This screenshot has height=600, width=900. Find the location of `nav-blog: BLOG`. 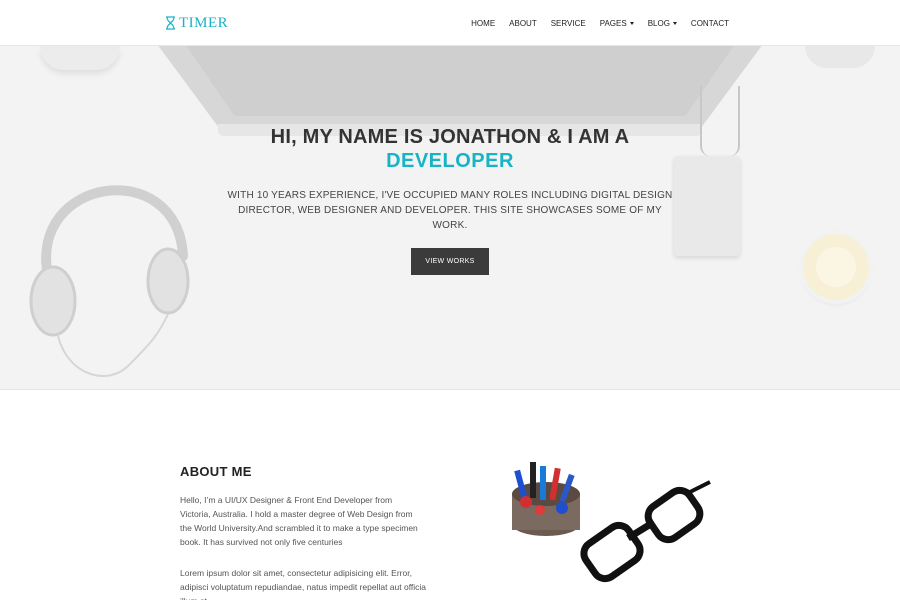

nav-blog: BLOG is located at coordinates (662, 23).